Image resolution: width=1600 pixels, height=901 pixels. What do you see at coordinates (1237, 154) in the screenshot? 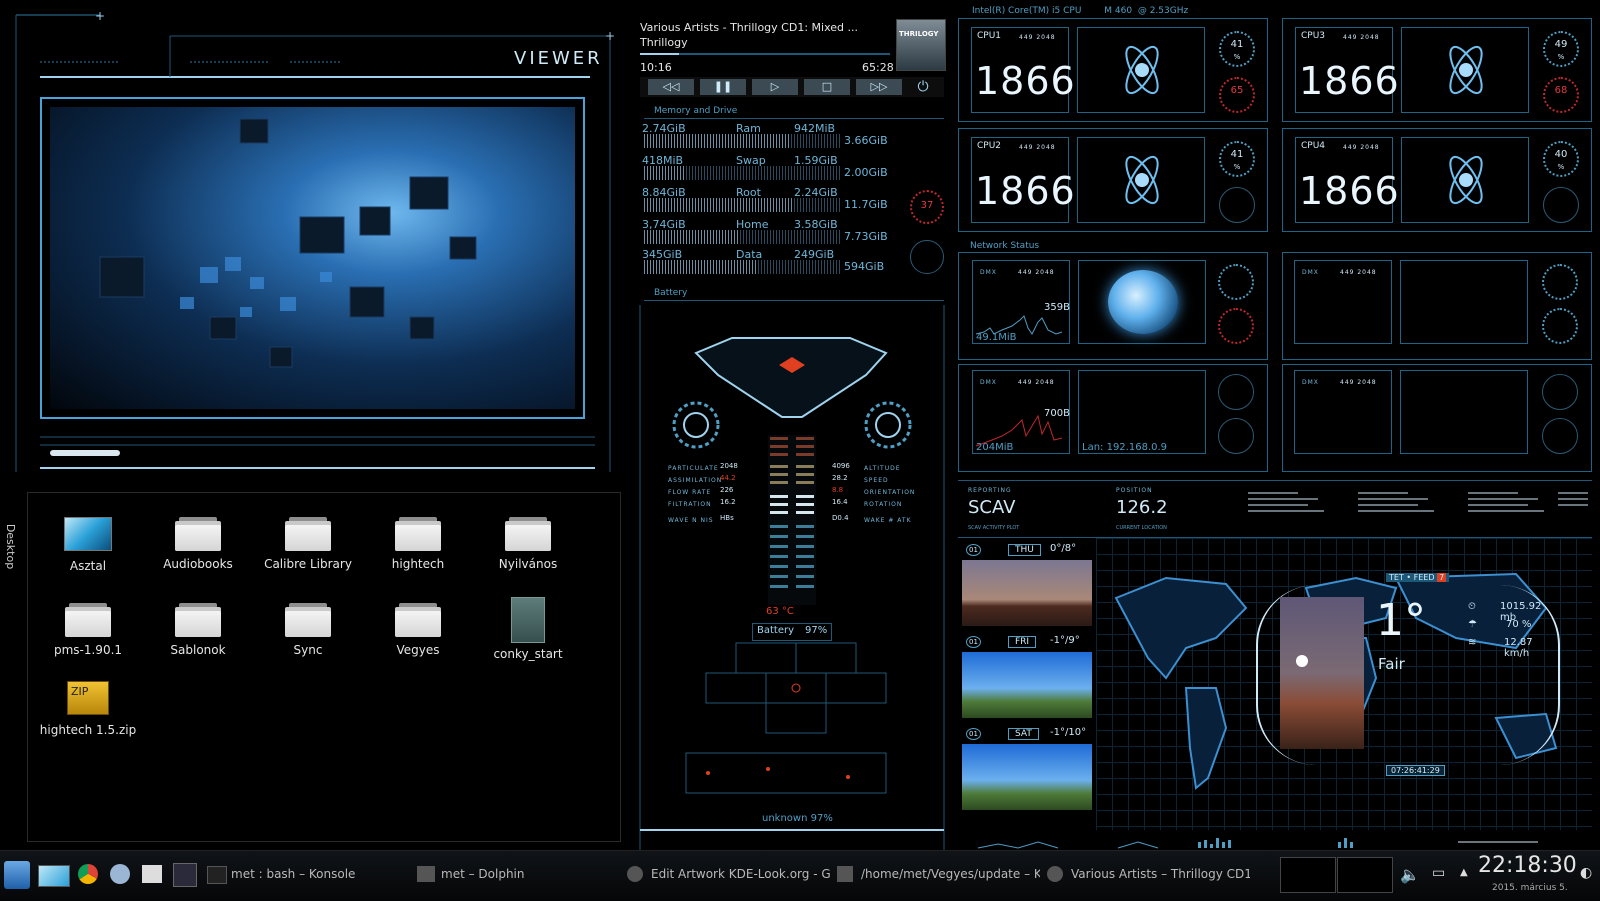
I see `cpu-load: 41` at bounding box center [1237, 154].